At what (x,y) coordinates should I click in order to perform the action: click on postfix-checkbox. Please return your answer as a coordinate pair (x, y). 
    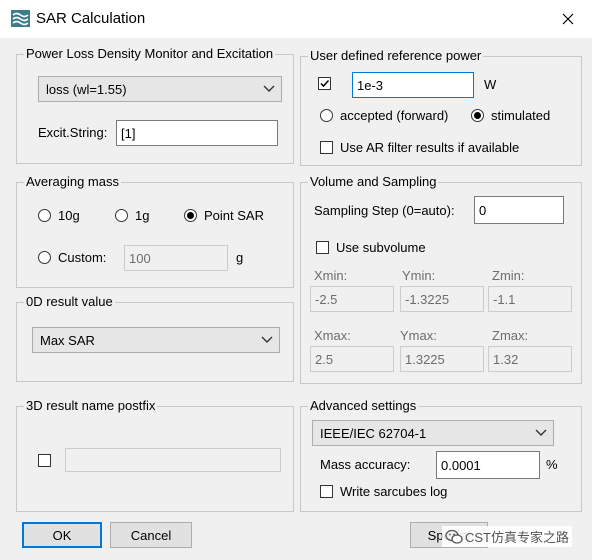
    Looking at the image, I should click on (44, 460).